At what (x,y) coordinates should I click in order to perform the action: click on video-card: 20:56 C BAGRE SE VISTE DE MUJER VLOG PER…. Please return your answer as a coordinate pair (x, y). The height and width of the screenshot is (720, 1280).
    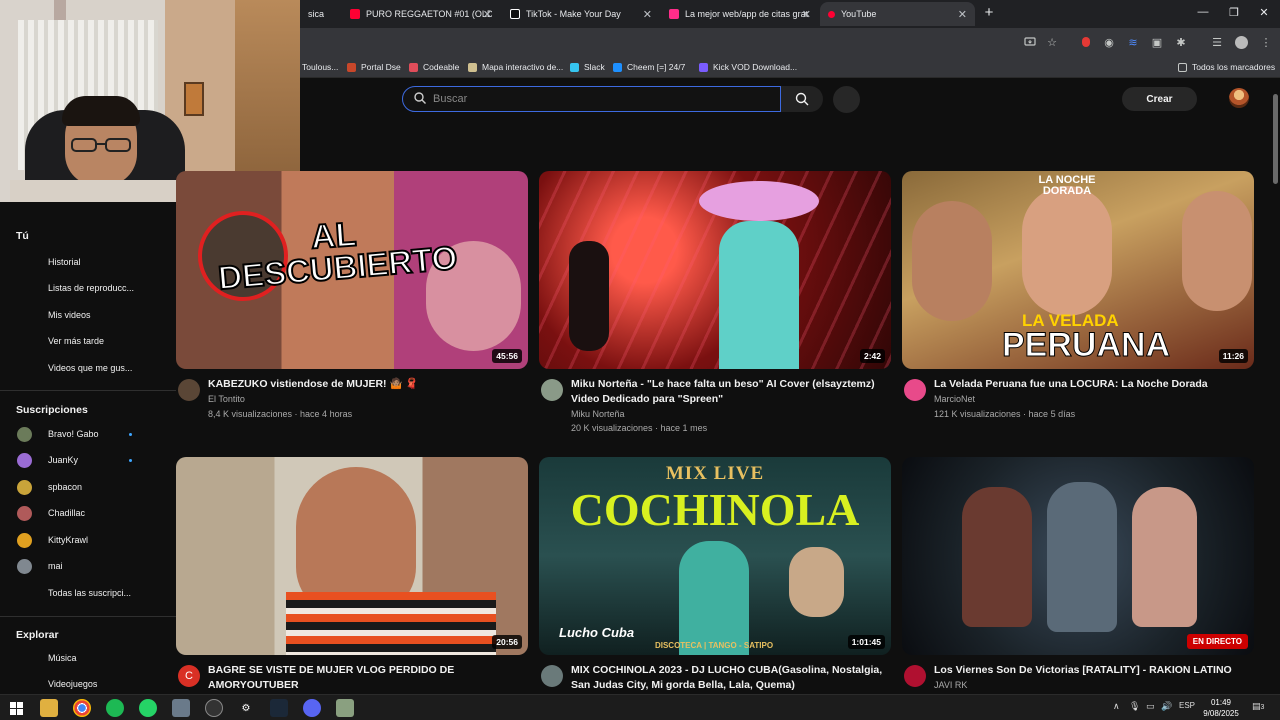
    Looking at the image, I should click on (352, 575).